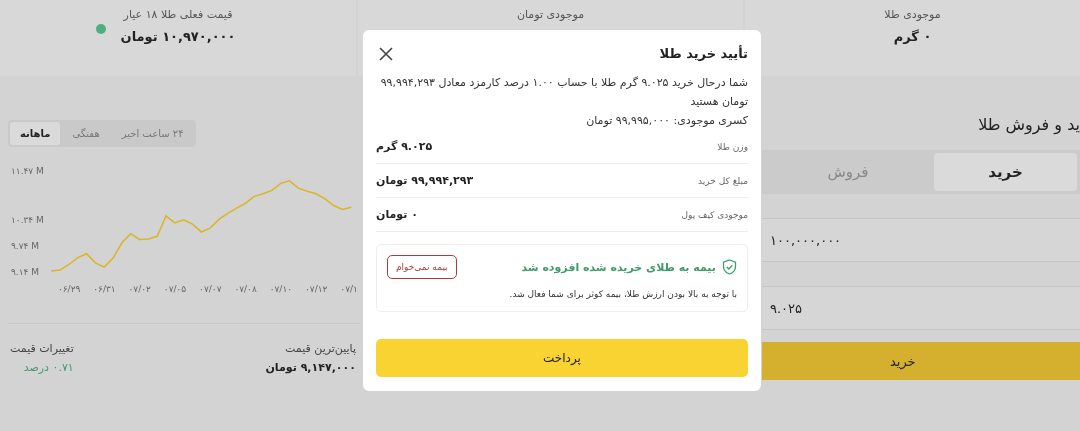 This screenshot has height=431, width=1080. Describe the element at coordinates (104, 289) in the screenshot. I see `x-axis-label: ۰۶/۳۱` at that location.